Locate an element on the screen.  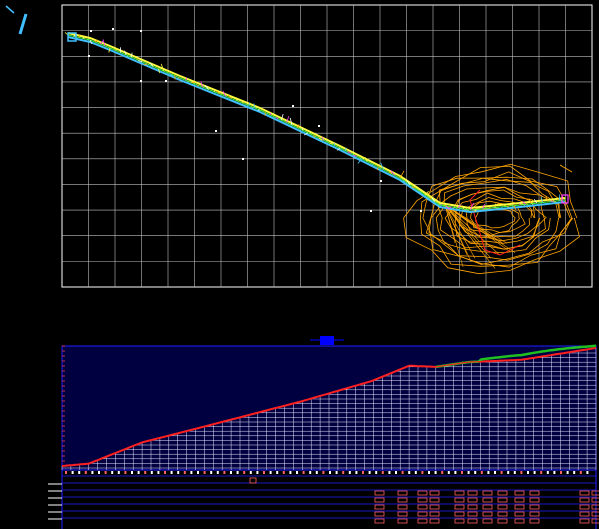
north-arrow-stroke is located at coordinates (10, 9).